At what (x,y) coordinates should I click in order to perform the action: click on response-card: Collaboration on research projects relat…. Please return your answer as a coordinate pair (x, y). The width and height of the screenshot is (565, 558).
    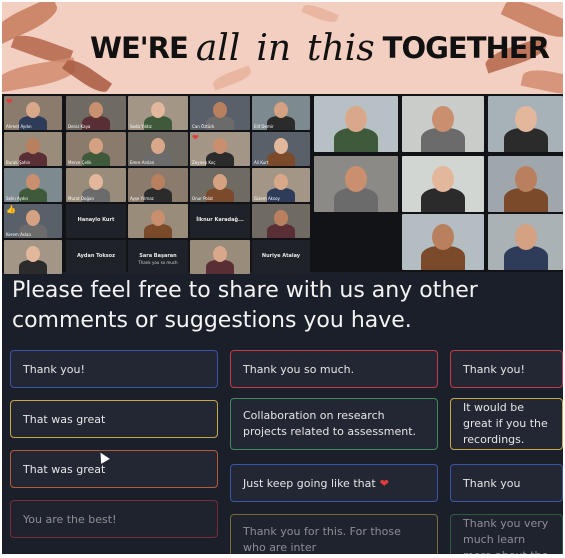
    Looking at the image, I should click on (334, 424).